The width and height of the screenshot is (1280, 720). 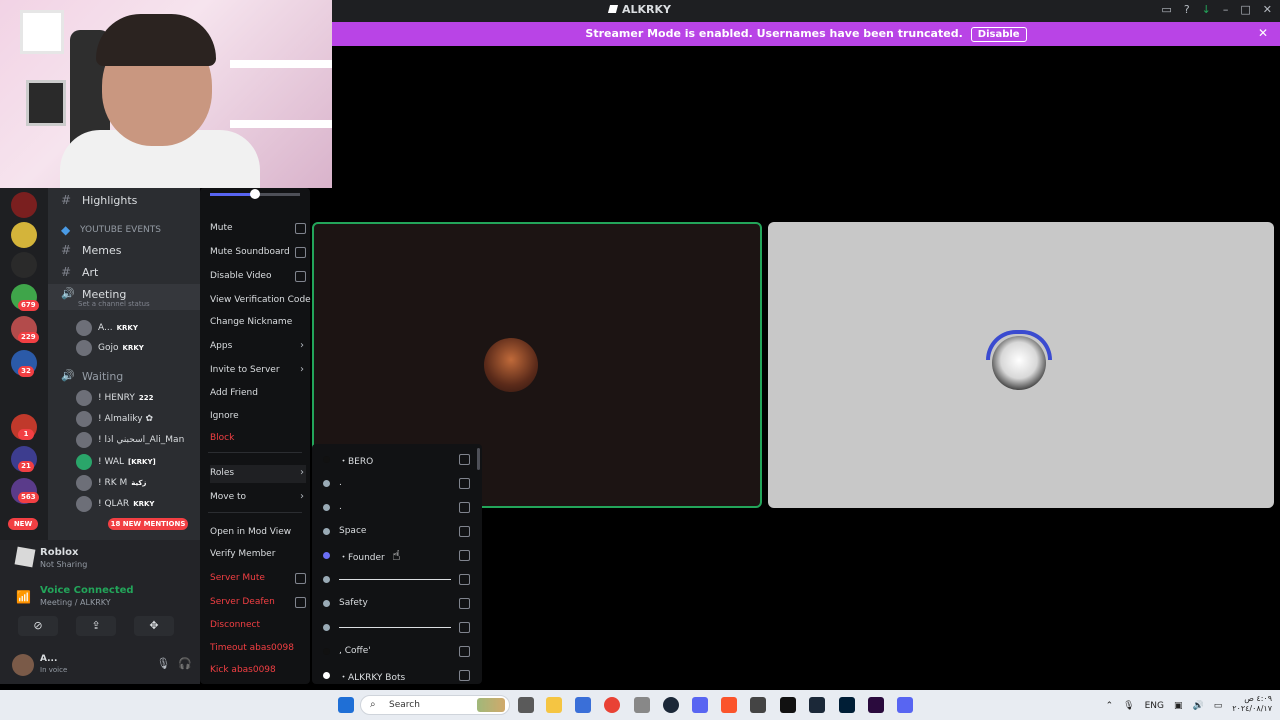 What do you see at coordinates (258, 347) in the screenshot?
I see `menu-apps: Apps ›` at bounding box center [258, 347].